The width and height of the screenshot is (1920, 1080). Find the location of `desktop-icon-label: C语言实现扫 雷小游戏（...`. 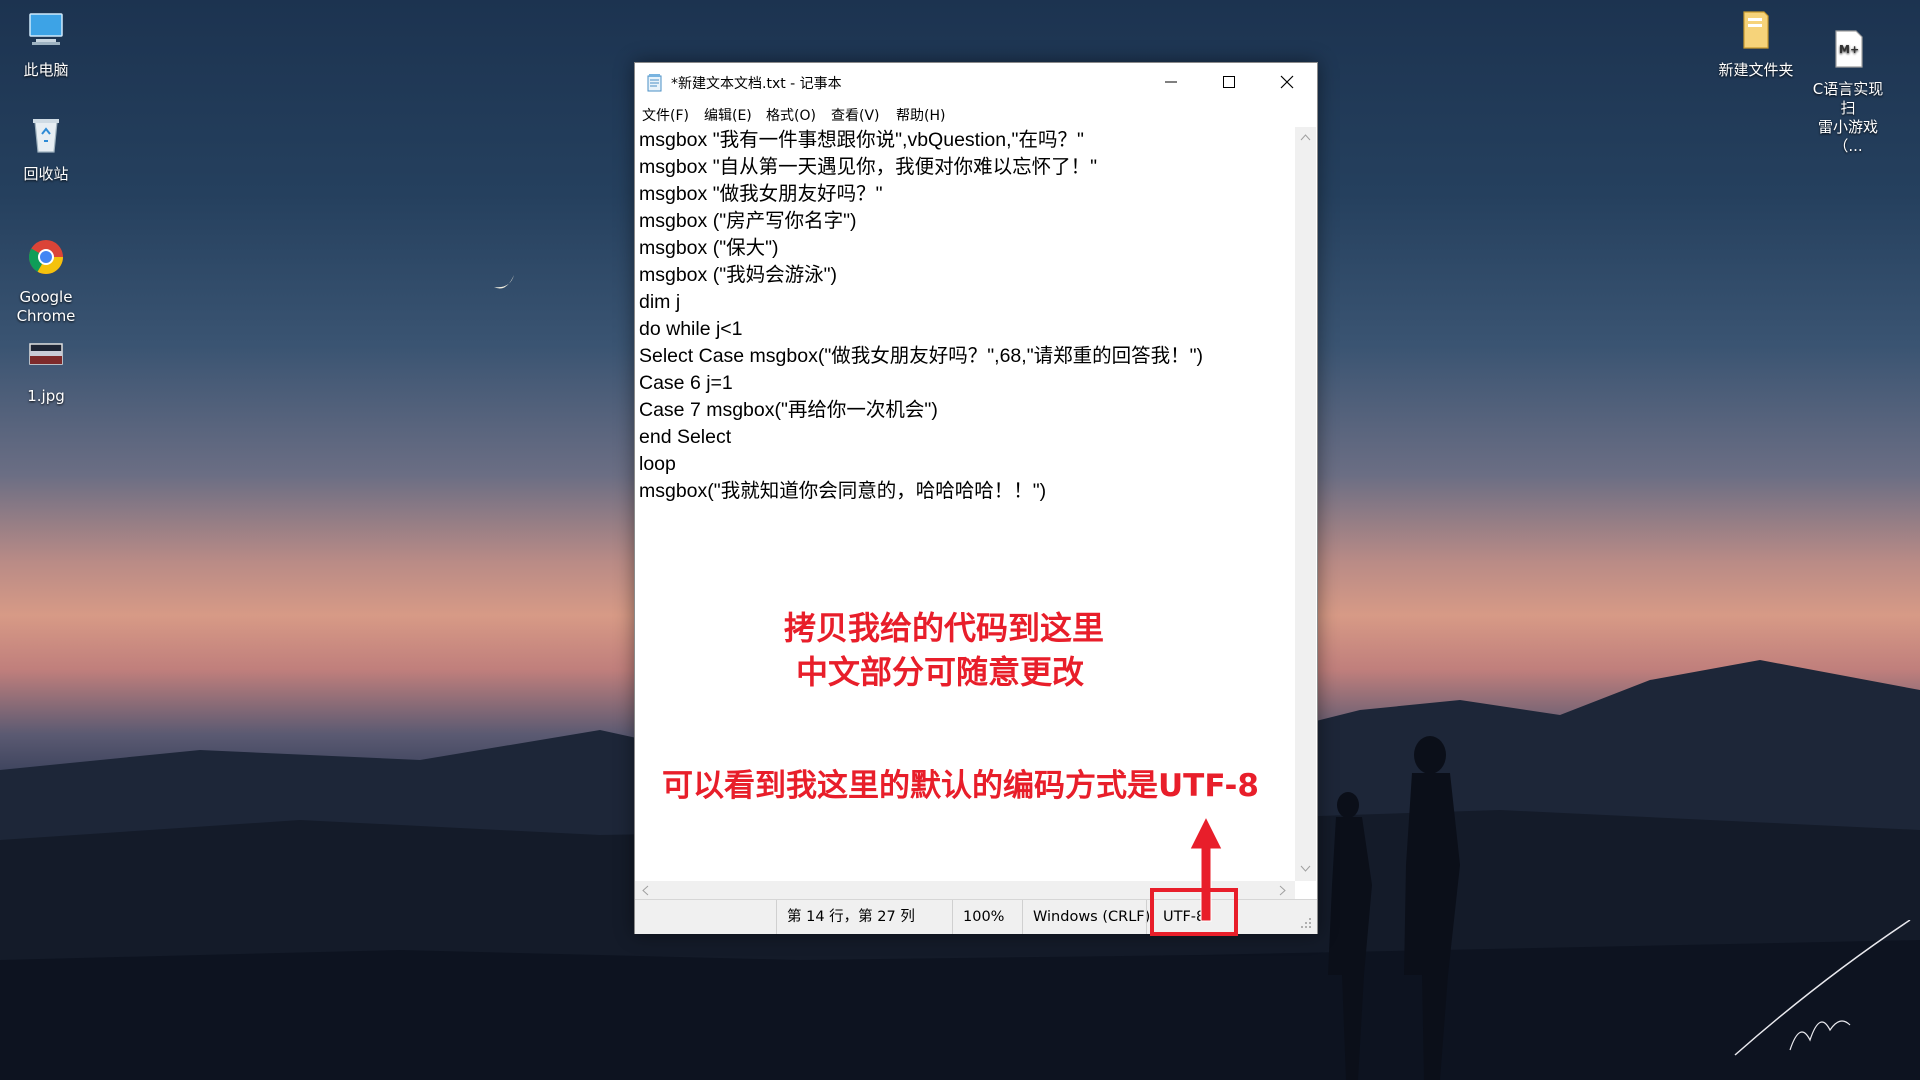

desktop-icon-label: C语言实现扫 雷小游戏（... is located at coordinates (1848, 117).